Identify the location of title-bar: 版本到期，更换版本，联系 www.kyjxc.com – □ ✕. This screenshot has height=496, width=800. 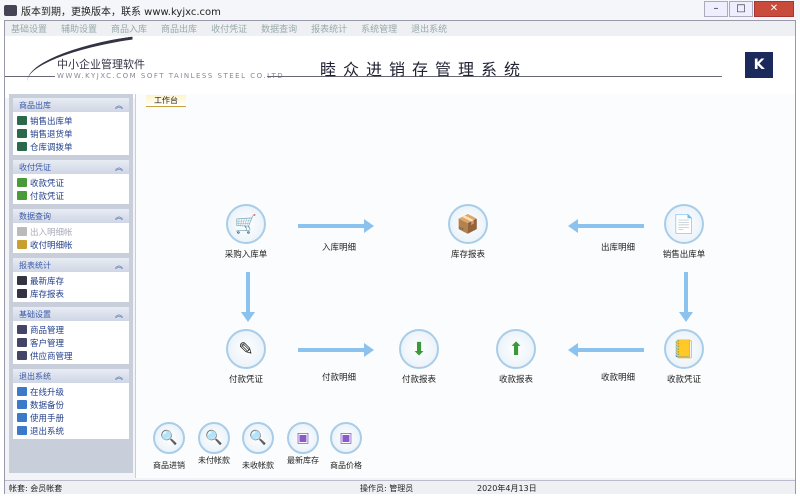
(400, 10).